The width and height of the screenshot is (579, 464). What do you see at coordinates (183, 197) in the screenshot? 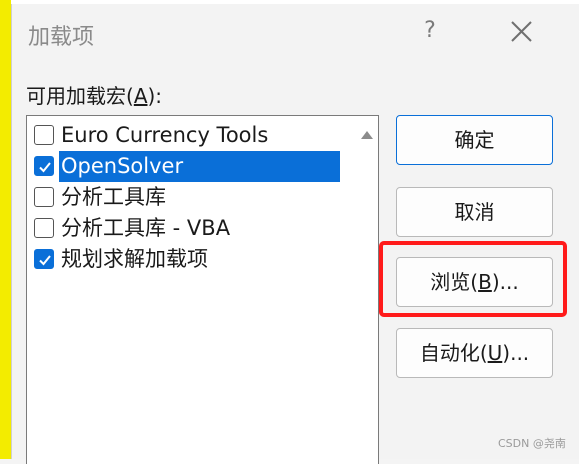
I see `addin-item-analysis-toolpak: 分析工具库` at bounding box center [183, 197].